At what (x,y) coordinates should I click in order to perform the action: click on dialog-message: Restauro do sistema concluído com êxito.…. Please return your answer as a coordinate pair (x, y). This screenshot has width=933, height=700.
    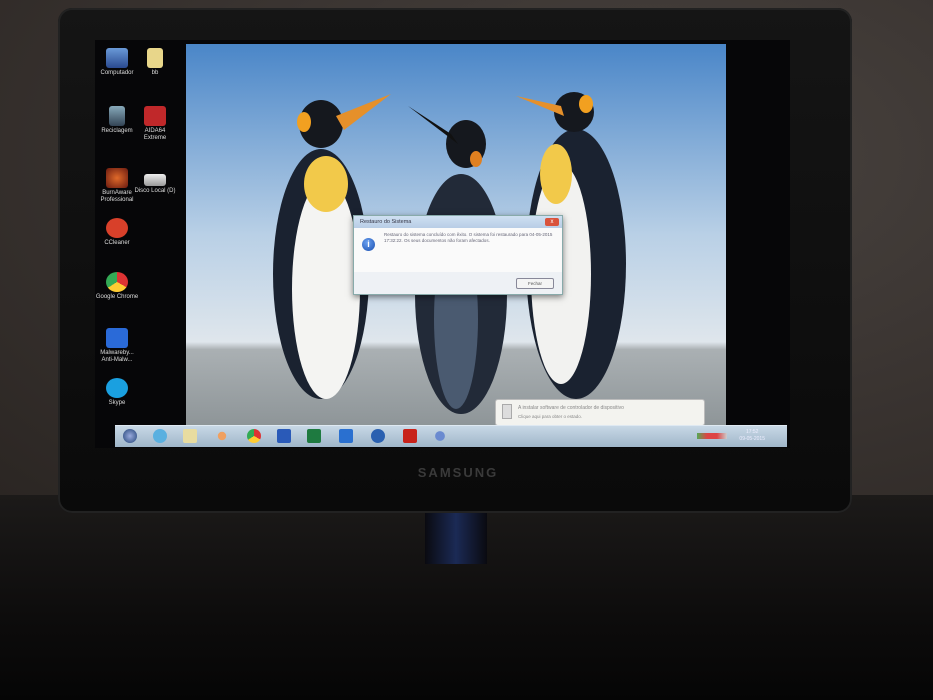
    Looking at the image, I should click on (468, 237).